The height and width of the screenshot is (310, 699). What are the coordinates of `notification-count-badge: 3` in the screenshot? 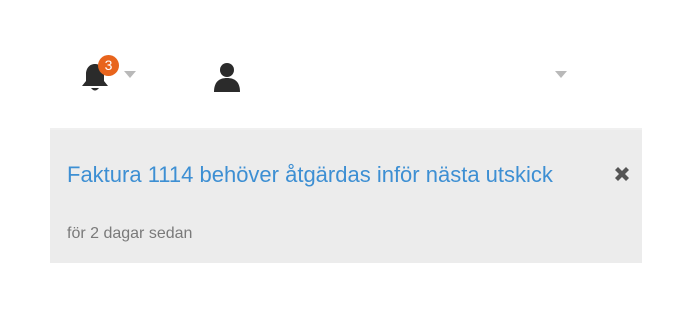 It's located at (108, 65).